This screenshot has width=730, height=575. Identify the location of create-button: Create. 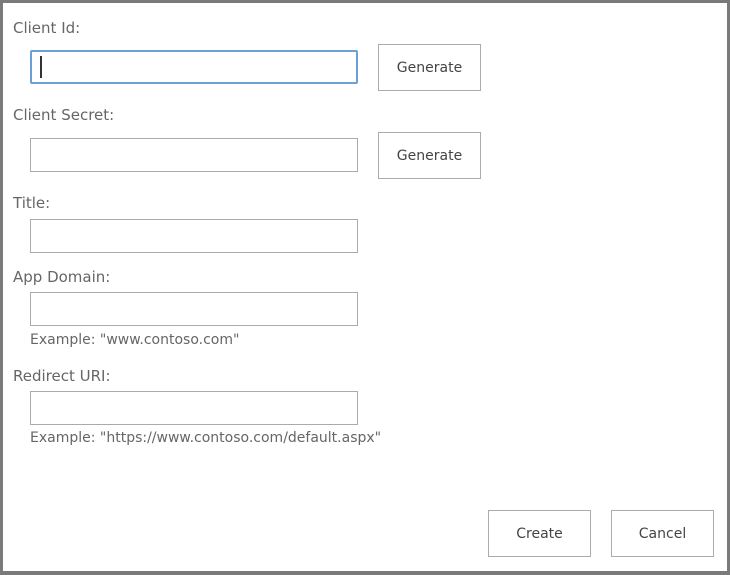
(539, 533).